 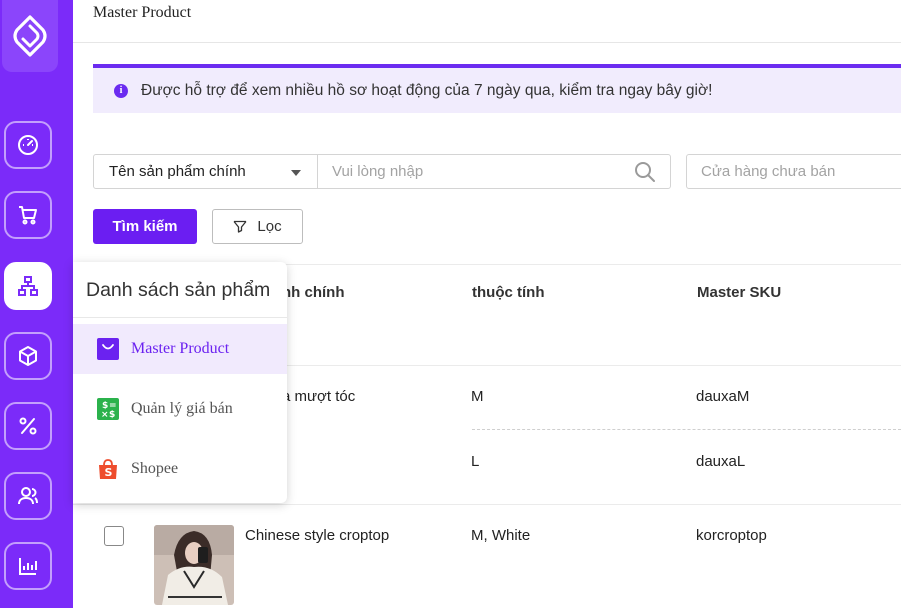 I want to click on filter-button-label: Lọc, so click(x=269, y=226).